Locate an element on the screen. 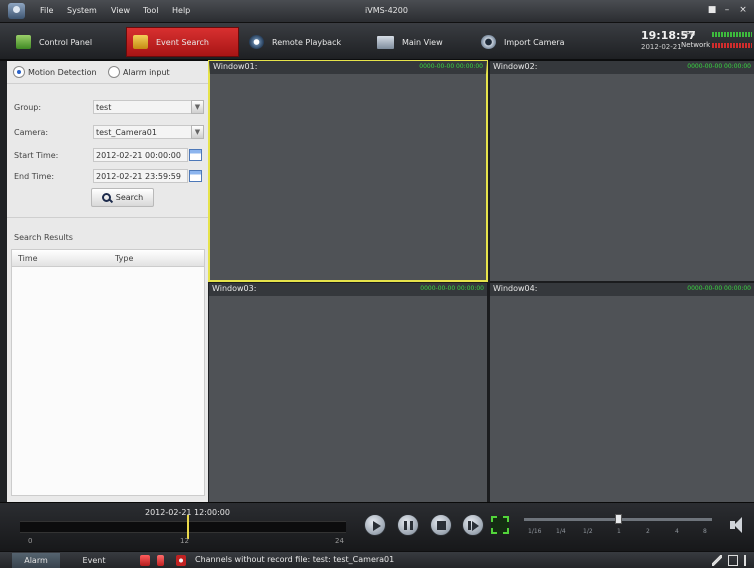 The width and height of the screenshot is (754, 568). timeline-cursor is located at coordinates (188, 527).